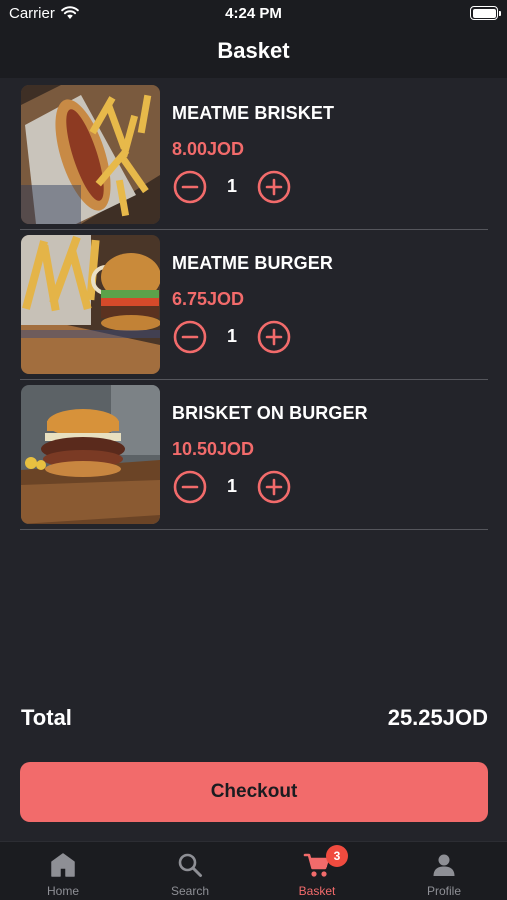 Image resolution: width=507 pixels, height=900 pixels. What do you see at coordinates (270, 413) in the screenshot?
I see `item-name: BRISKET ON BURGER` at bounding box center [270, 413].